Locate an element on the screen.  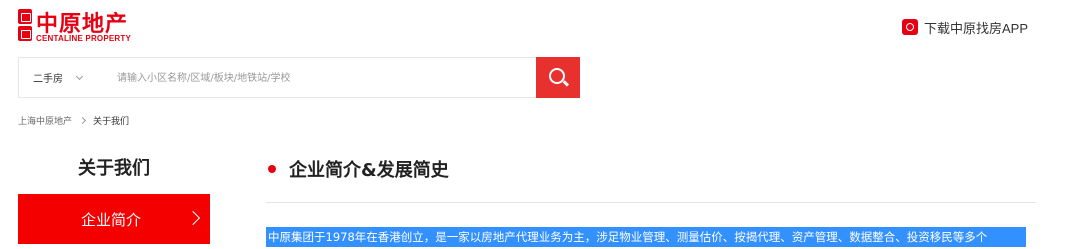
sidebar-item-label: 企业简介 is located at coordinates (111, 220).